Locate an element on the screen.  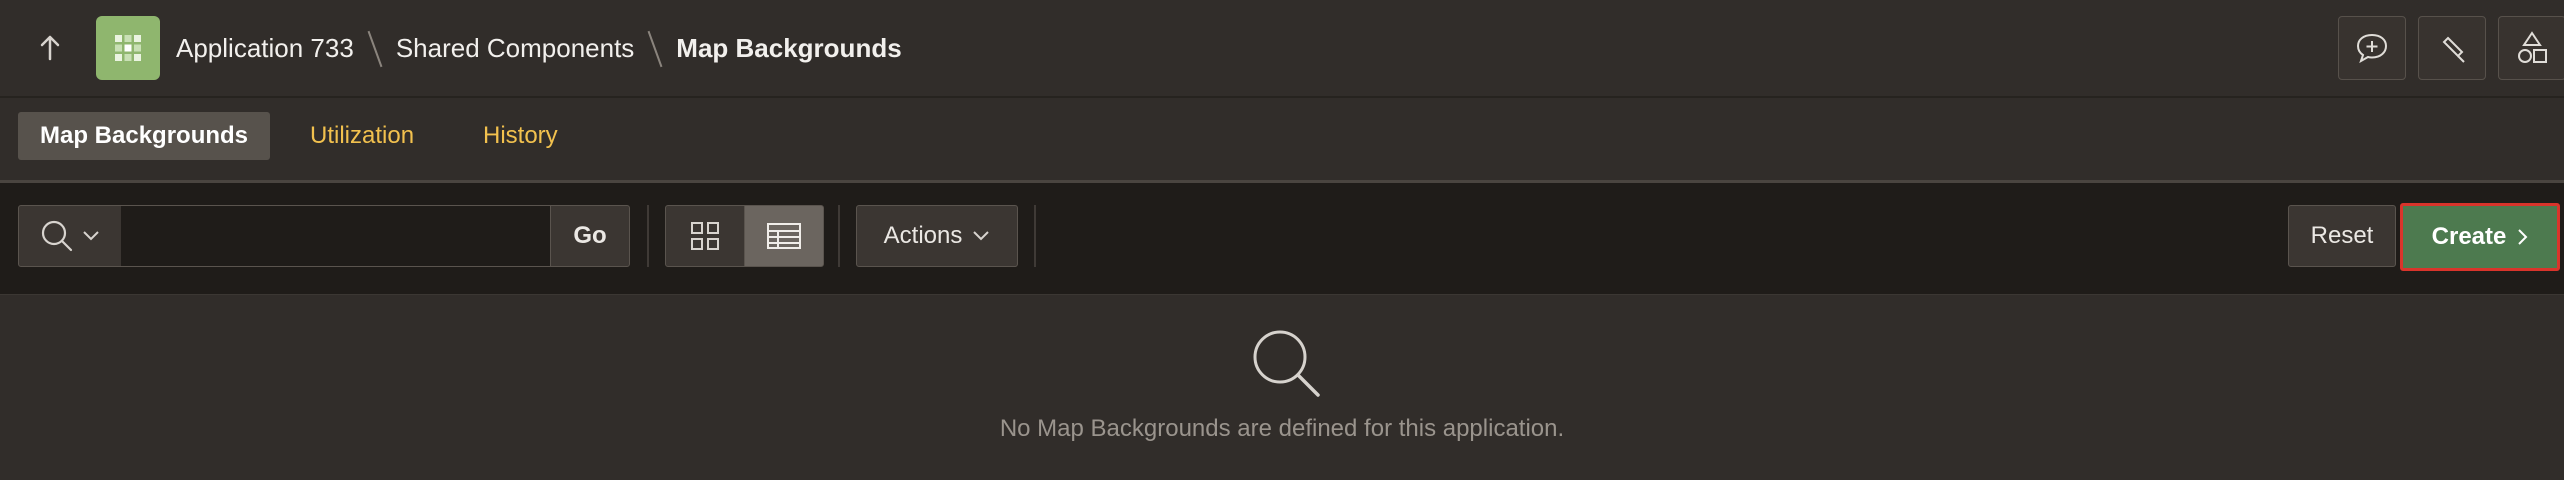
breadcrumb-current: Map Backgrounds is located at coordinates (789, 47).